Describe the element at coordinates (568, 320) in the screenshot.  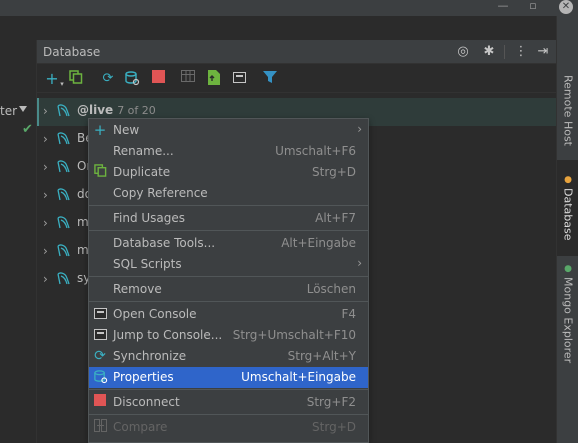
I see `tab-label: Mongo Explorer` at that location.